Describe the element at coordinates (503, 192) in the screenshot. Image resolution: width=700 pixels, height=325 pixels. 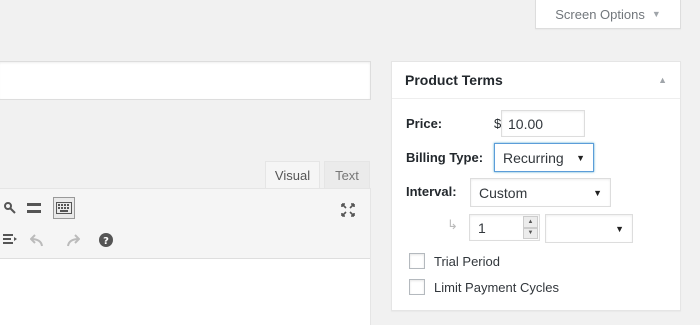
I see `interval-value: Custom` at that location.